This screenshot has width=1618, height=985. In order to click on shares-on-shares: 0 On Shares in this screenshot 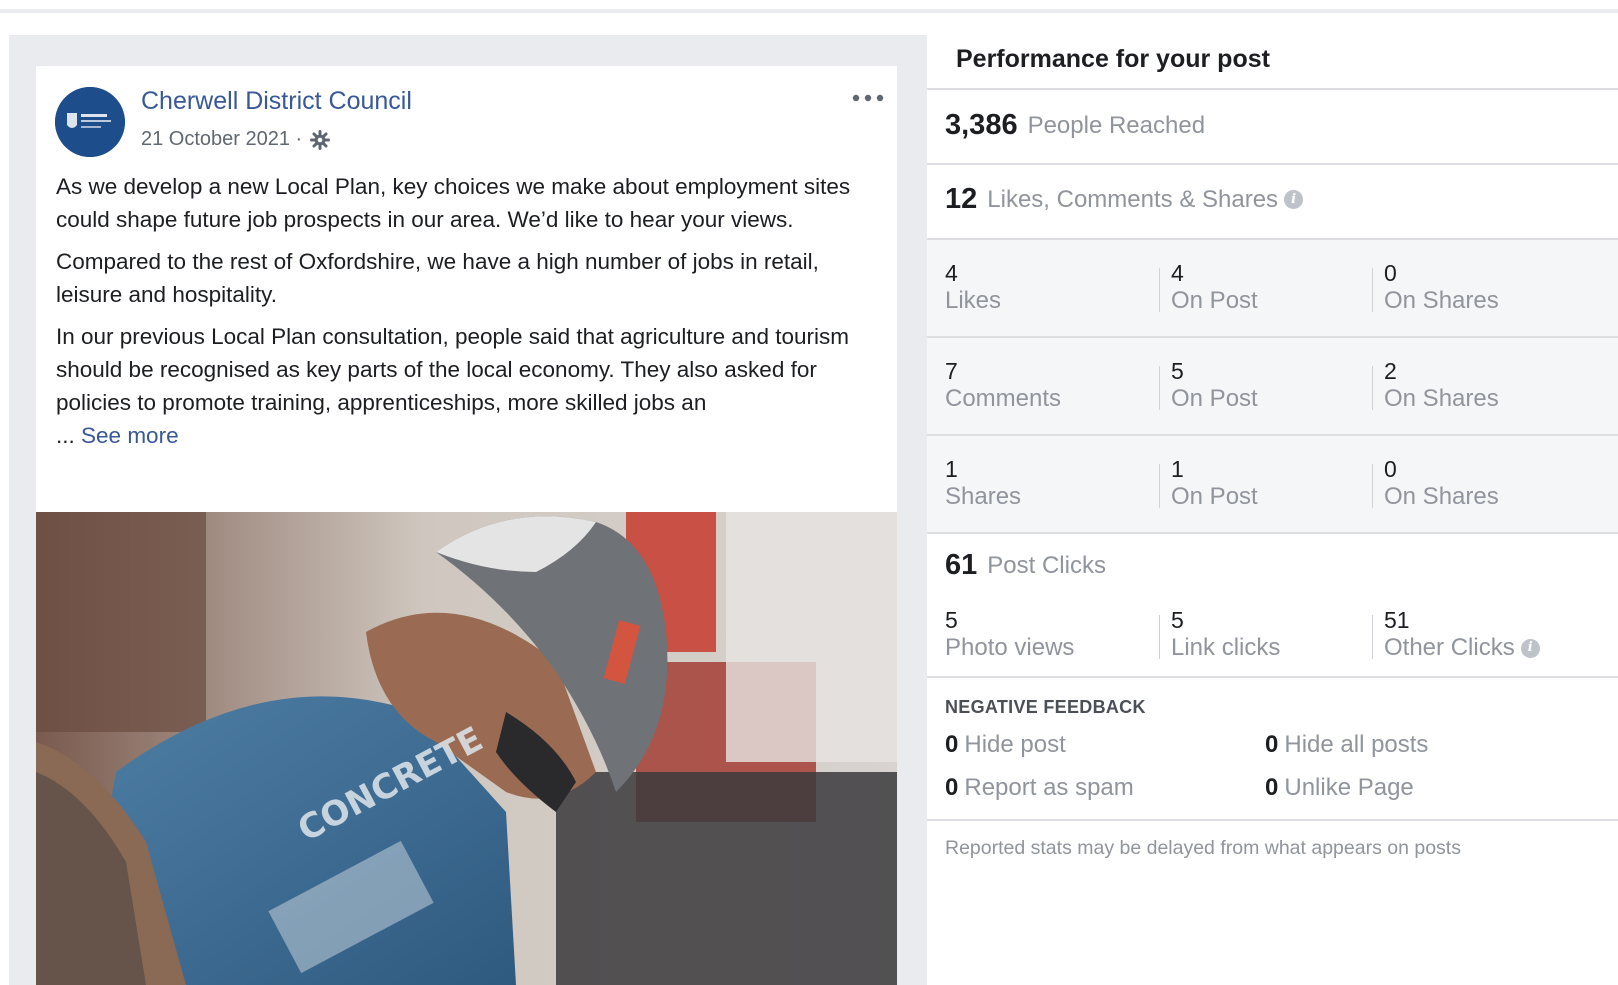, I will do `click(1441, 484)`.